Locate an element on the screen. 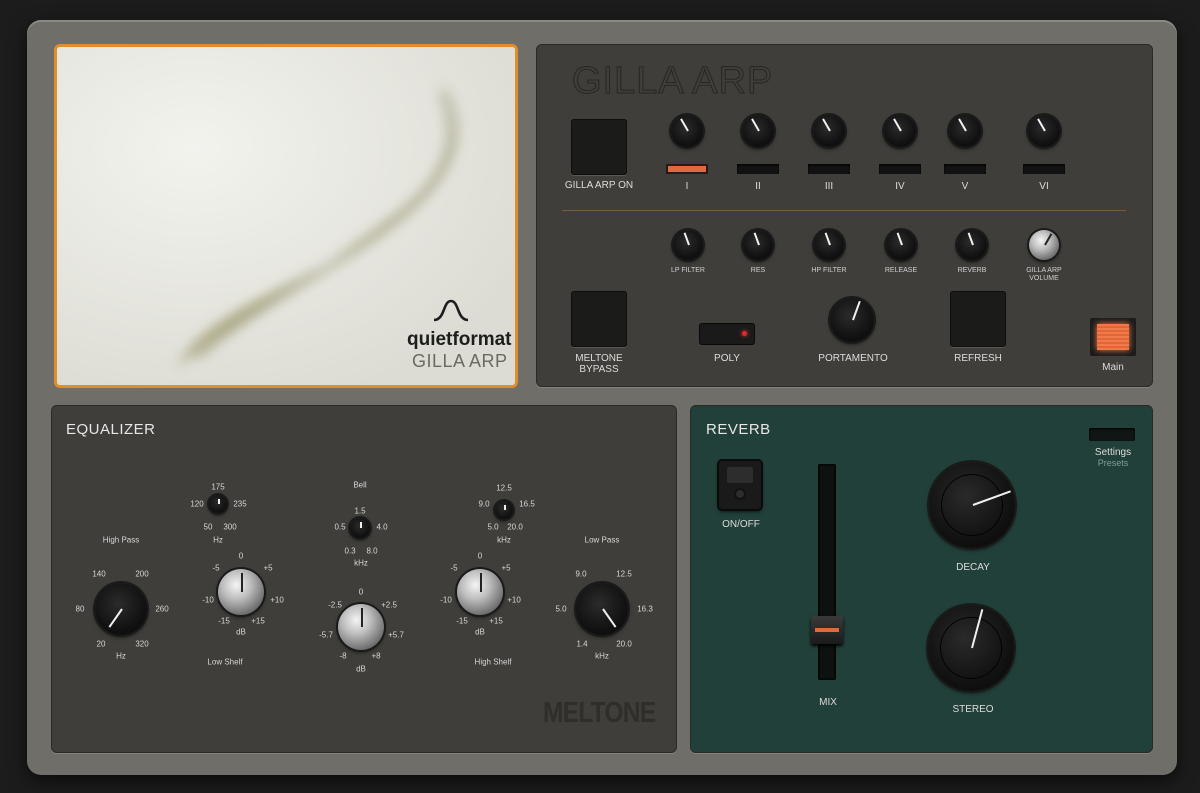 This screenshot has width=1200, height=793. poly-label: POLY is located at coordinates (727, 358).